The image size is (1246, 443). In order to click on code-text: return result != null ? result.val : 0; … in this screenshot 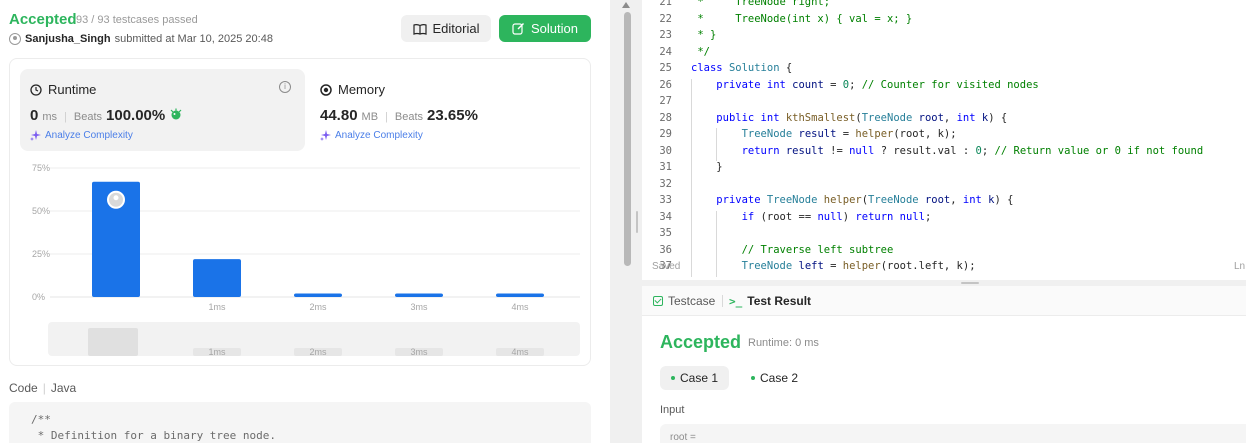, I will do `click(973, 151)`.